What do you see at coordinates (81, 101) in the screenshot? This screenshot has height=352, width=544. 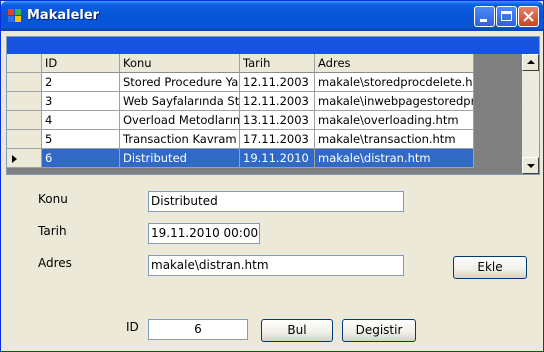 I see `cell-id: 3` at bounding box center [81, 101].